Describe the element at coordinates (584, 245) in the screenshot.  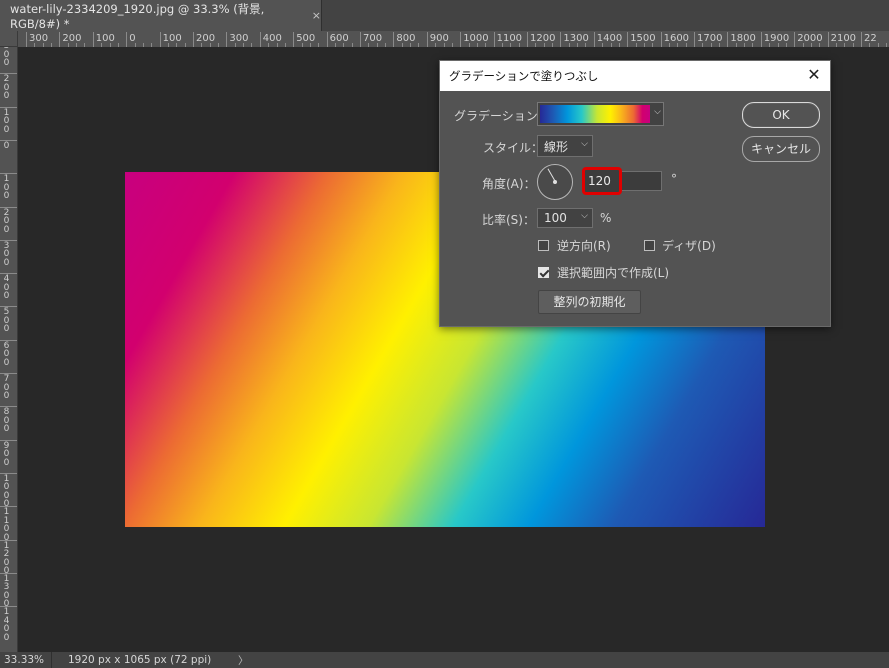
I see `reverse-label: 逆方向(R)` at that location.